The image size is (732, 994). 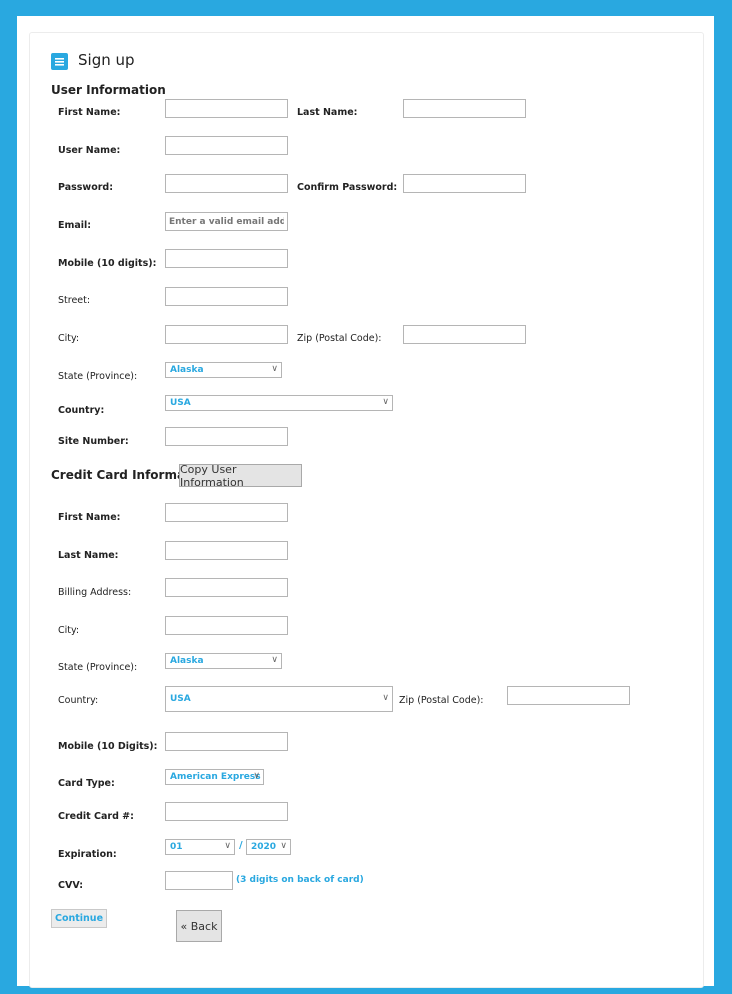 What do you see at coordinates (279, 403) in the screenshot?
I see `country-select: USA ∨` at bounding box center [279, 403].